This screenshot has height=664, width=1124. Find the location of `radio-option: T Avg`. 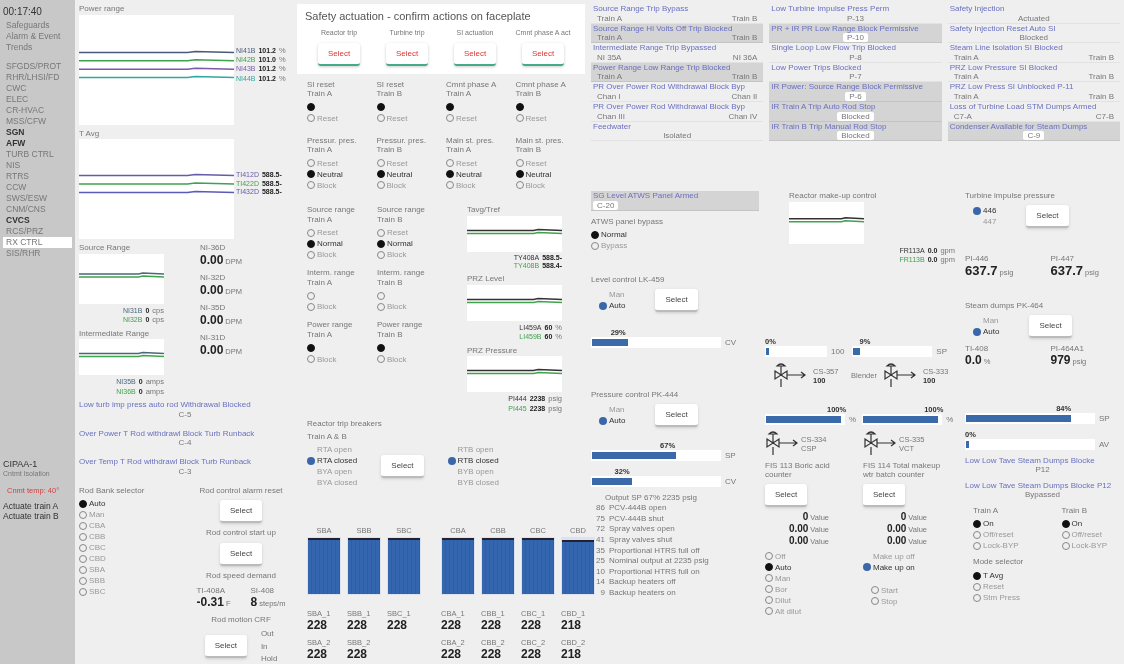

radio-option: T Avg is located at coordinates (1046, 576).